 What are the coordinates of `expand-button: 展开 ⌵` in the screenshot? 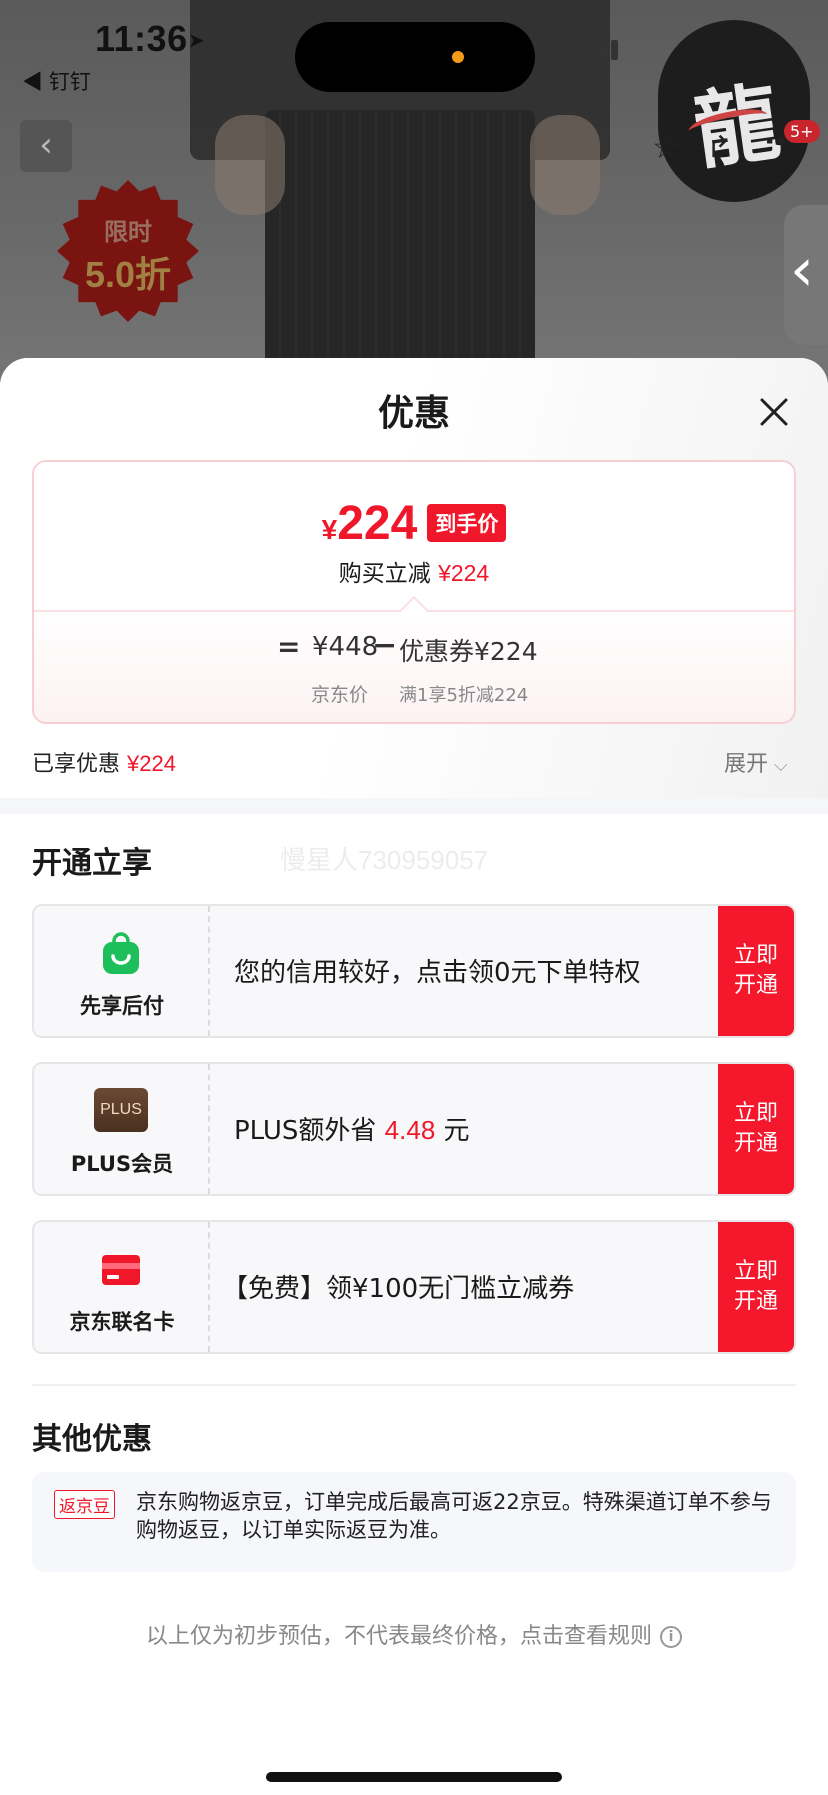 It's located at (756, 762).